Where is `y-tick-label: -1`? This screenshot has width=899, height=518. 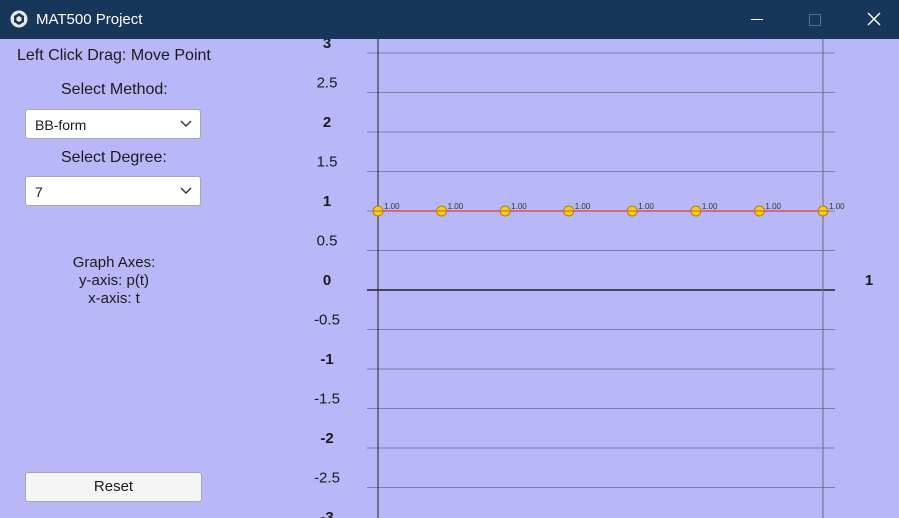
y-tick-label: -1 is located at coordinates (326, 359).